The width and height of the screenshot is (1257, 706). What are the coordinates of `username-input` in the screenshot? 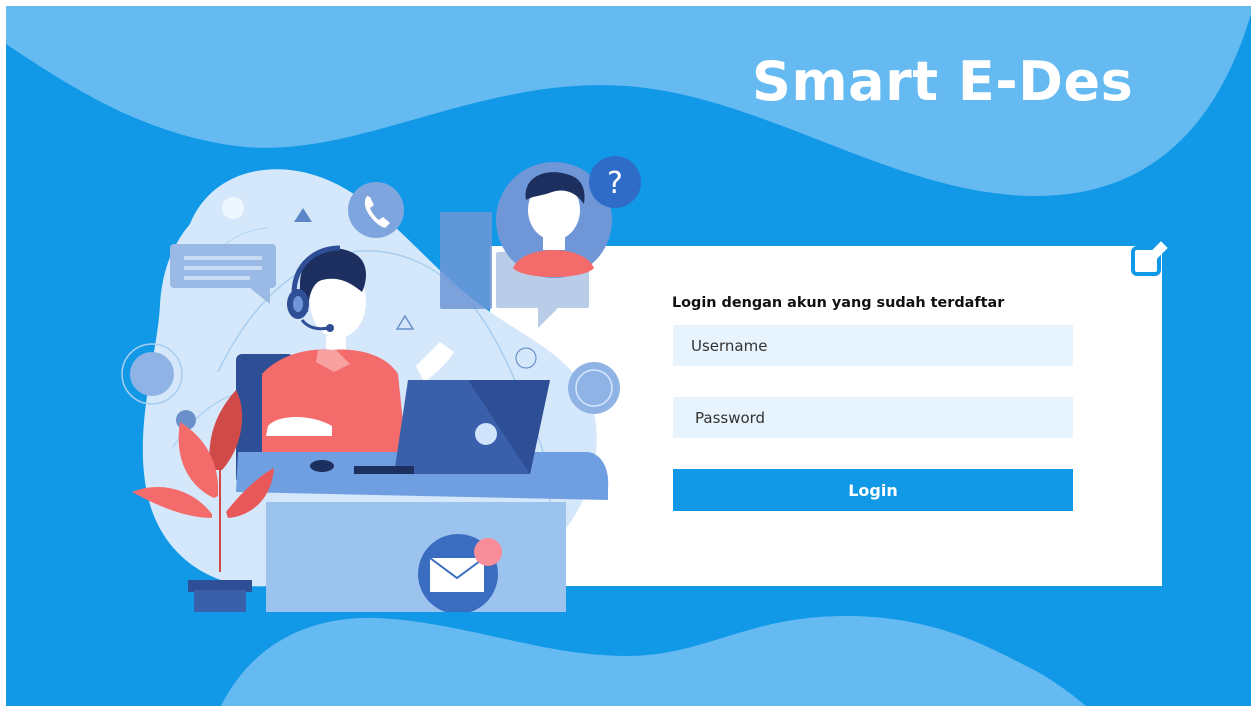 It's located at (873, 345).